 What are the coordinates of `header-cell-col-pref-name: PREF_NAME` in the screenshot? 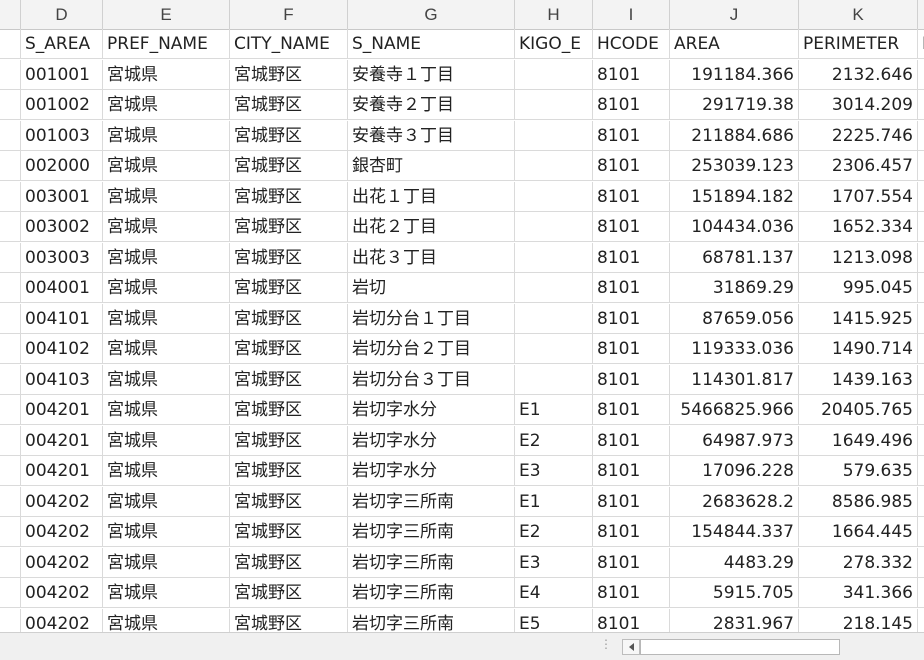 It's located at (166, 44).